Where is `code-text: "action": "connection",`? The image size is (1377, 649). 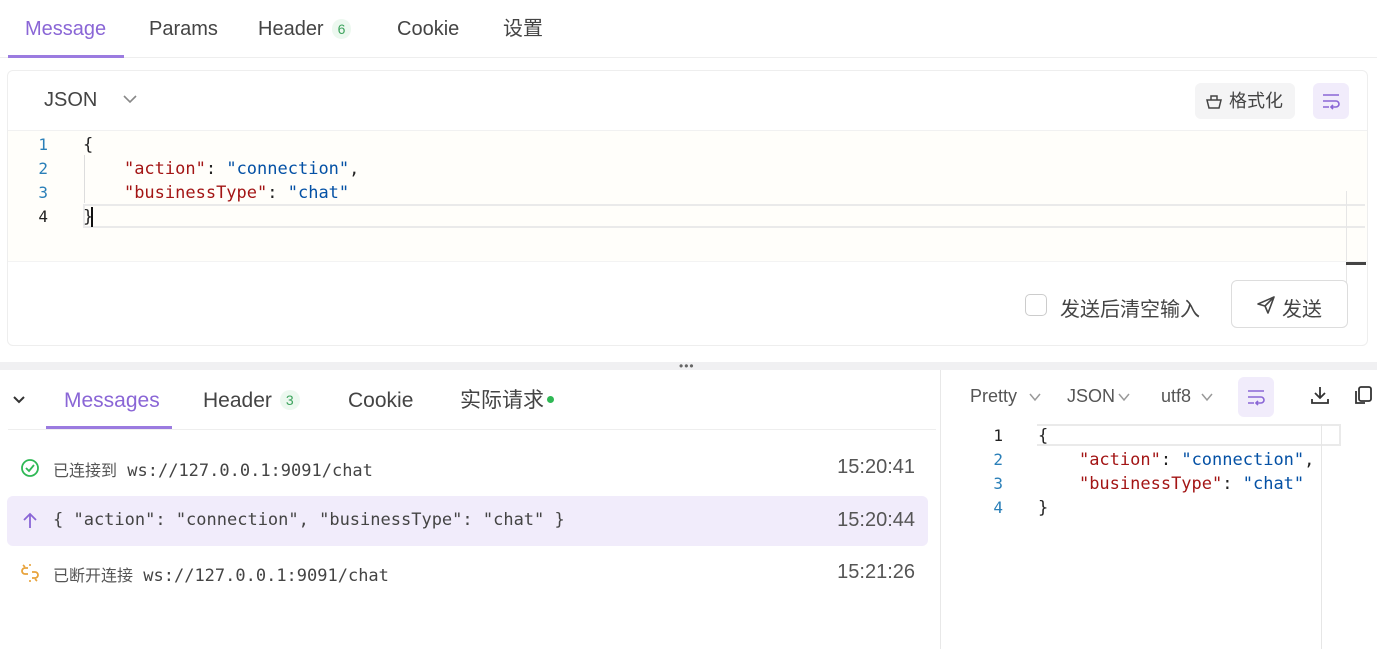
code-text: "action": "connection", is located at coordinates (1196, 460).